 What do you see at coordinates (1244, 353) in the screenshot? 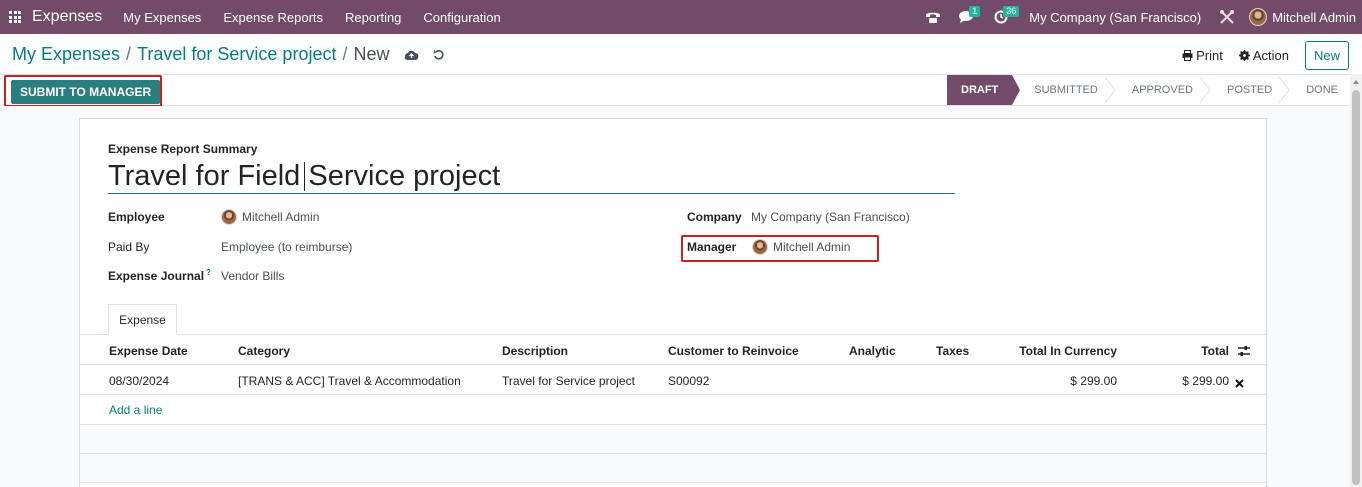
I see `optional-columns-icon` at bounding box center [1244, 353].